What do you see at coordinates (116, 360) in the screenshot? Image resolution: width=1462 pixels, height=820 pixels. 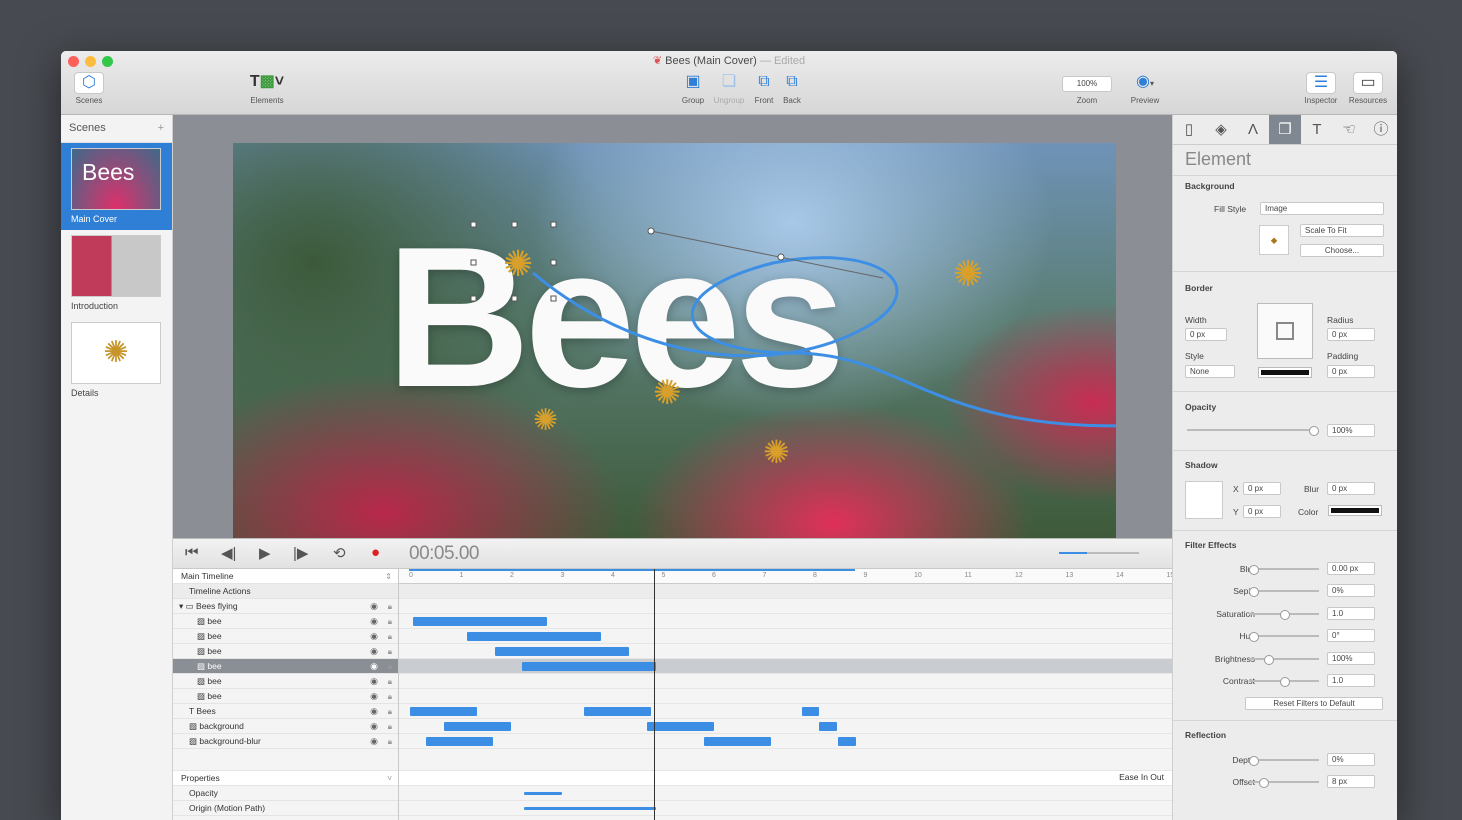 I see `scene-details: ✺ Details` at bounding box center [116, 360].